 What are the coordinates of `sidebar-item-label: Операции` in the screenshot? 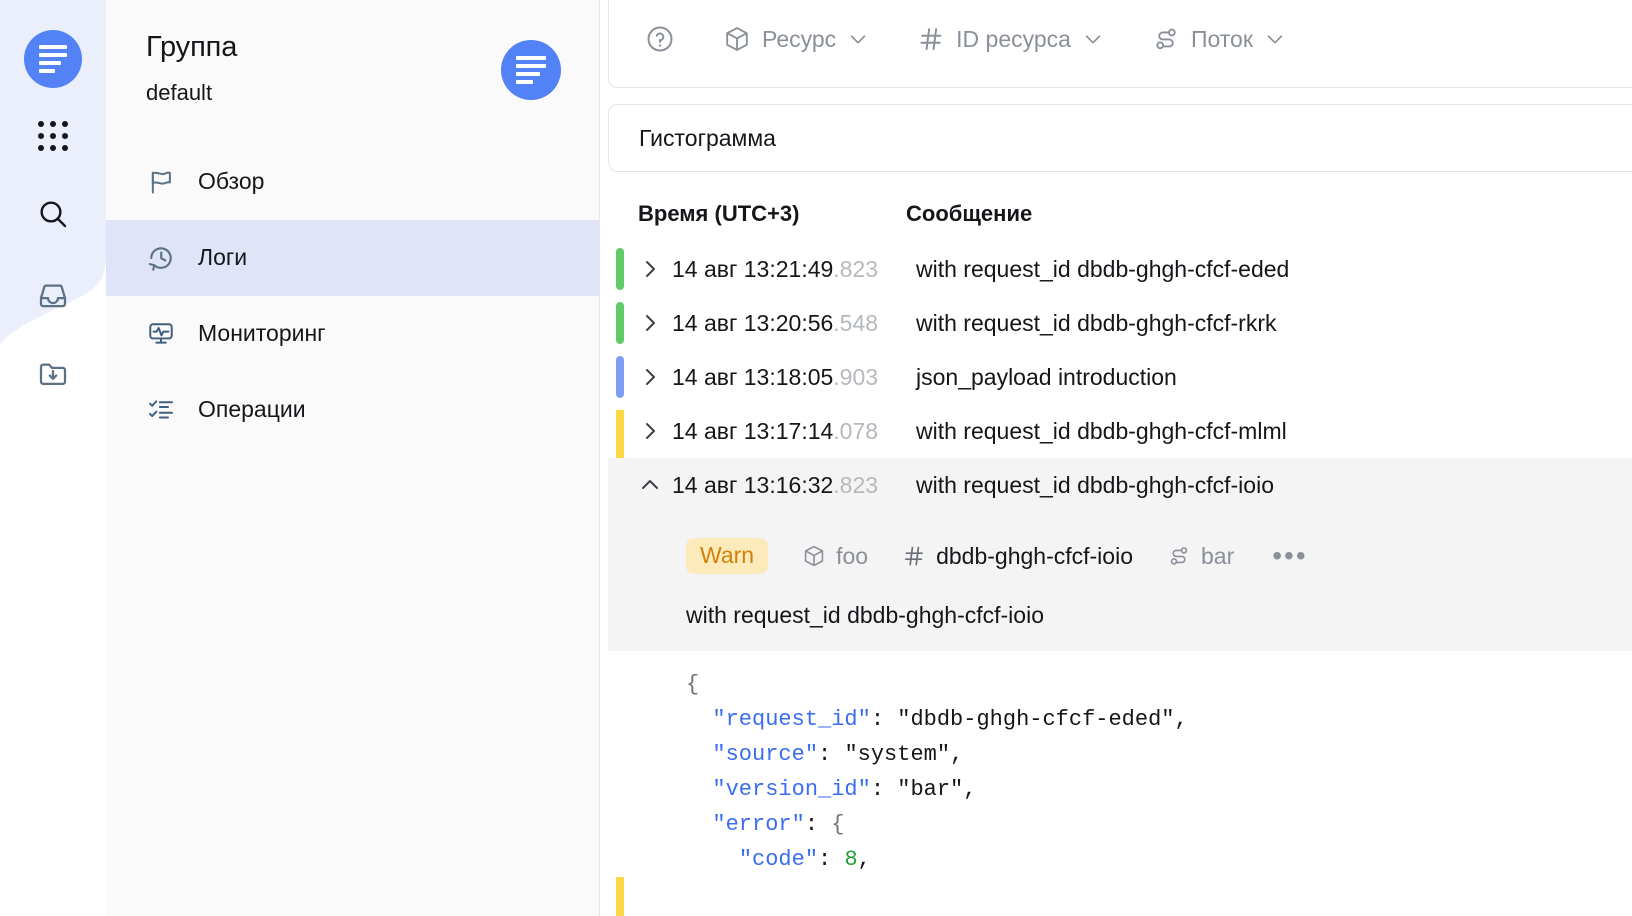 It's located at (252, 409).